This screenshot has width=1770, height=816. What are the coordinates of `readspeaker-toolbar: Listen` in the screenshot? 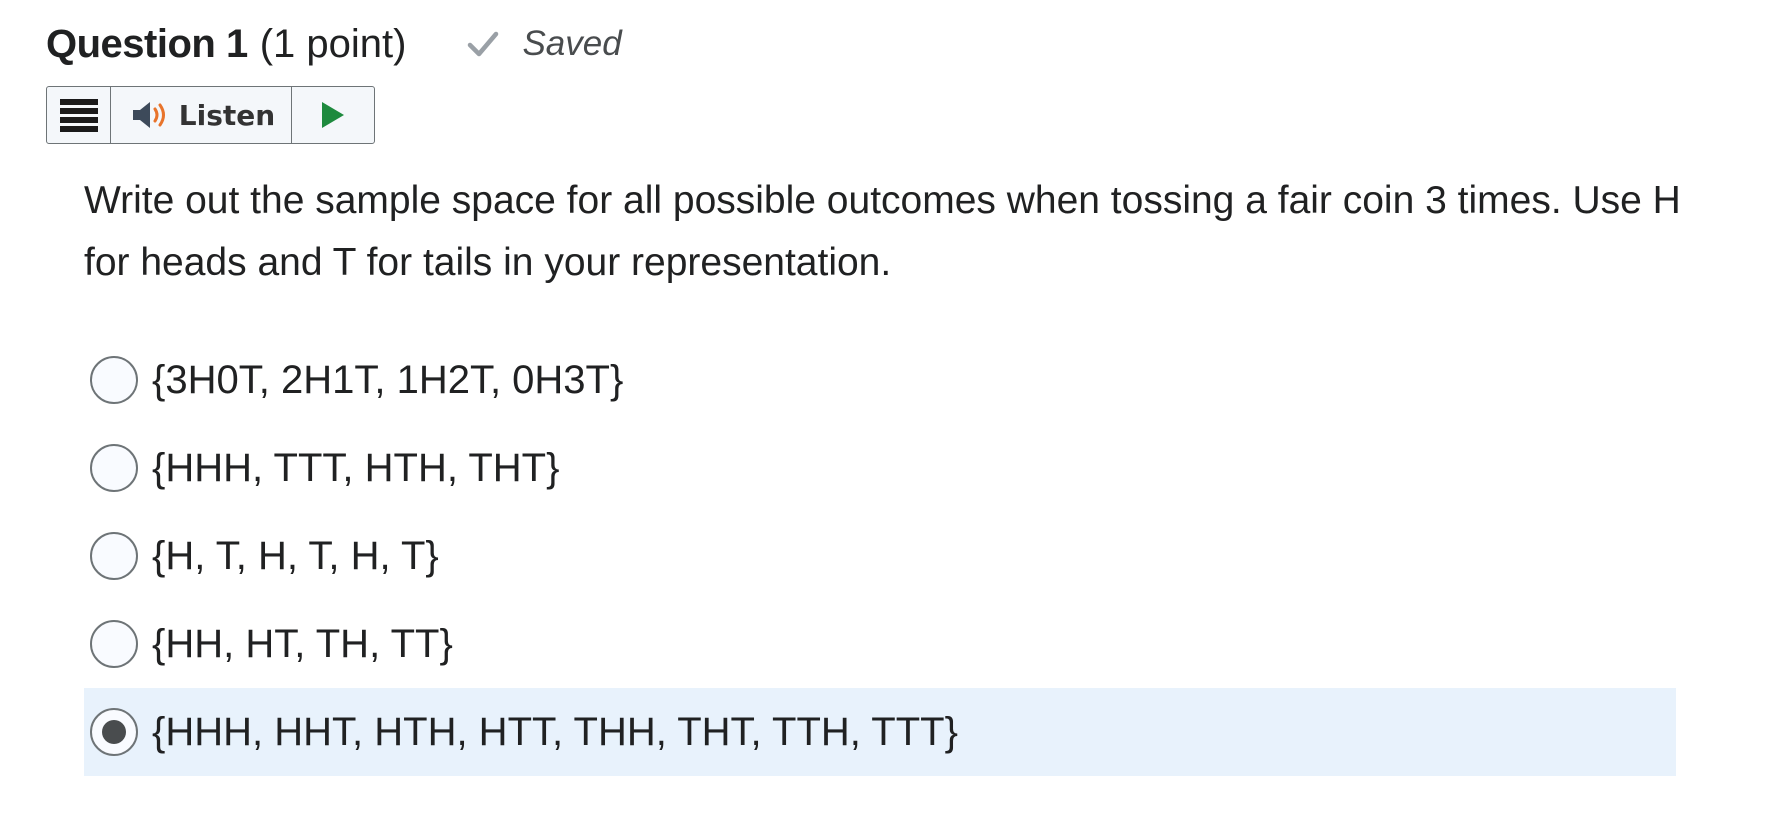 It's located at (210, 115).